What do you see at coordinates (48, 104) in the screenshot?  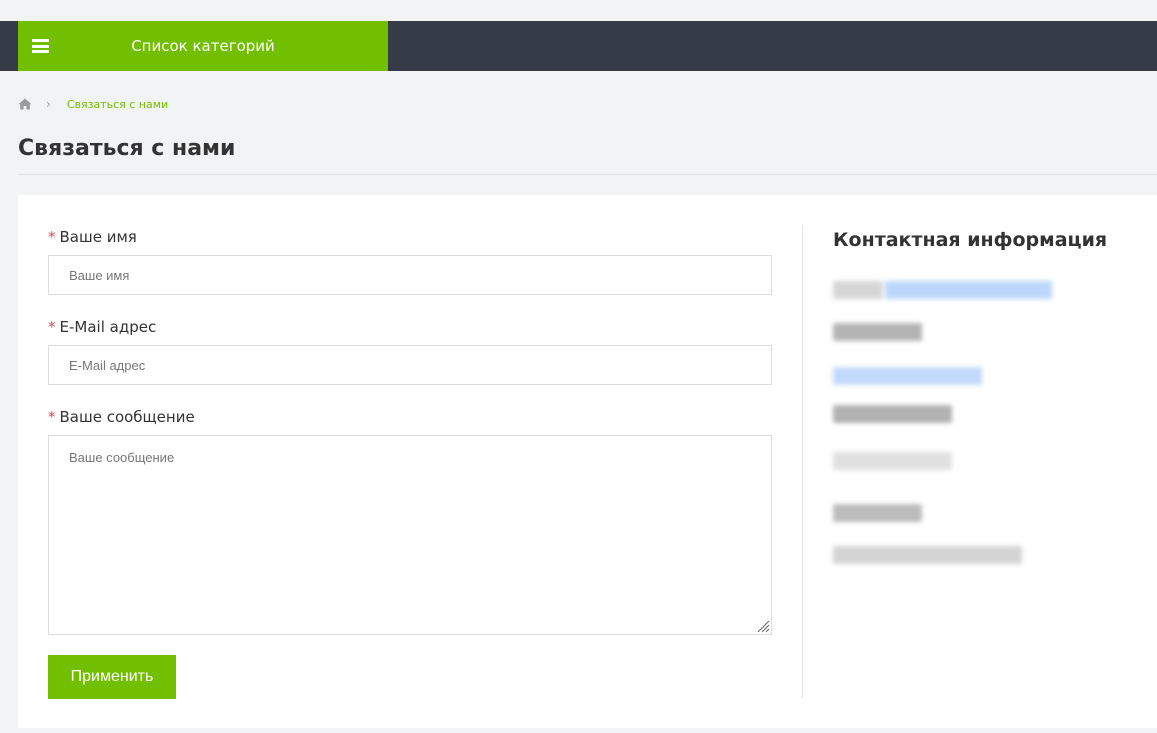 I see `chevron-right-icon: ›` at bounding box center [48, 104].